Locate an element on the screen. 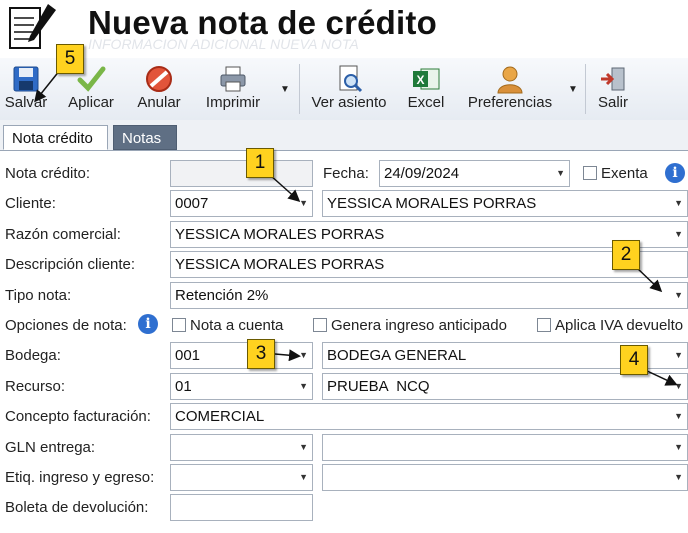  callout-3: 3 is located at coordinates (261, 354).